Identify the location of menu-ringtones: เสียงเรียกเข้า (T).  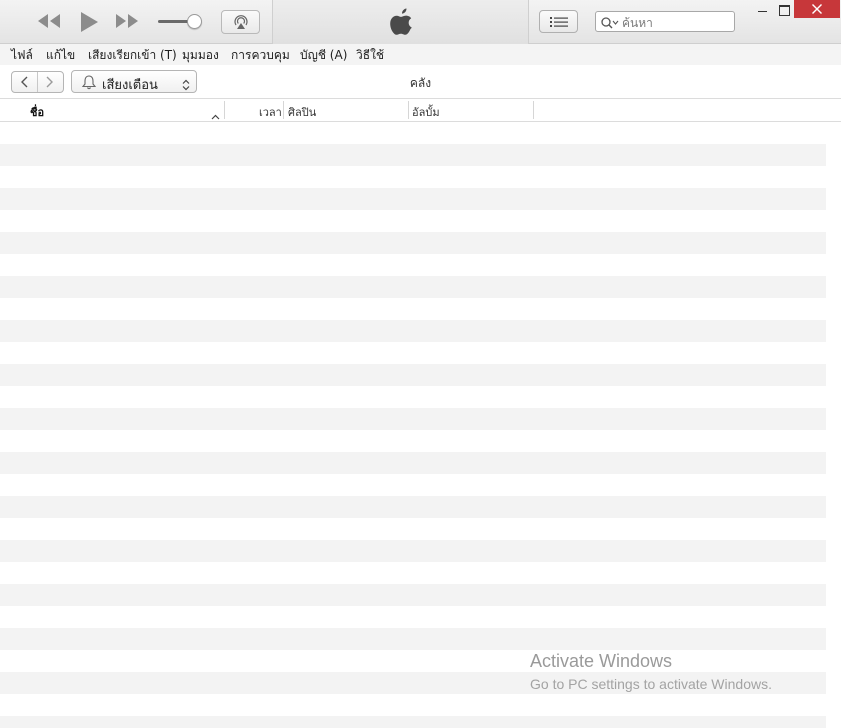
(132, 55).